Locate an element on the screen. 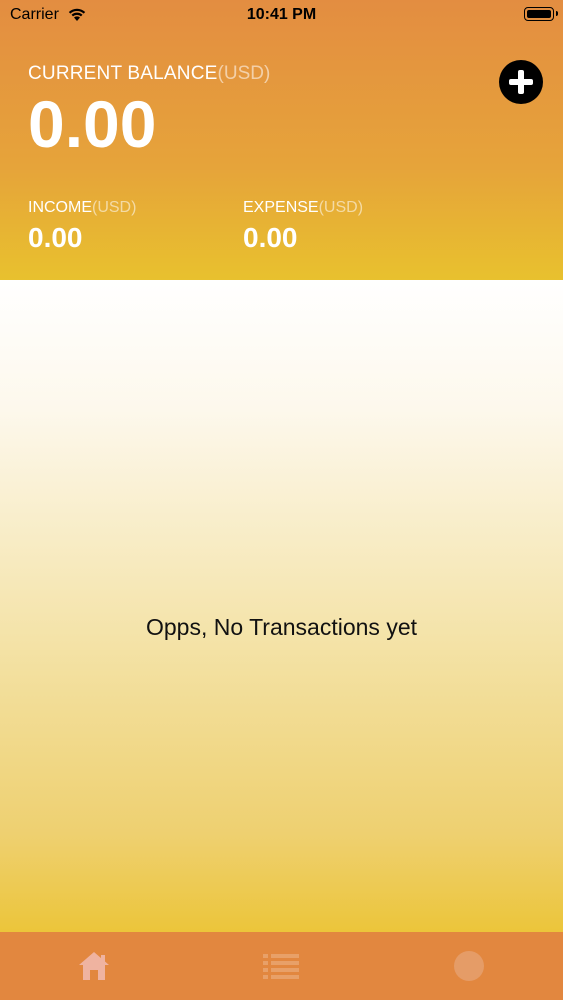 The height and width of the screenshot is (1000, 563). expense-currency: (USD) is located at coordinates (341, 207).